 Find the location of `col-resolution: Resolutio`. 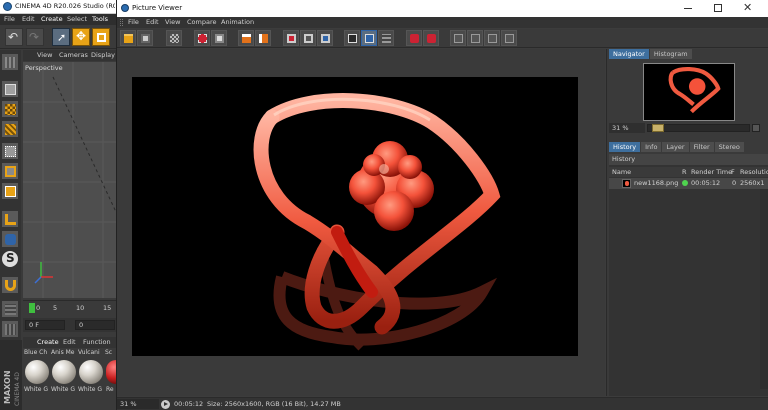

col-resolution: Resolutio is located at coordinates (754, 172).